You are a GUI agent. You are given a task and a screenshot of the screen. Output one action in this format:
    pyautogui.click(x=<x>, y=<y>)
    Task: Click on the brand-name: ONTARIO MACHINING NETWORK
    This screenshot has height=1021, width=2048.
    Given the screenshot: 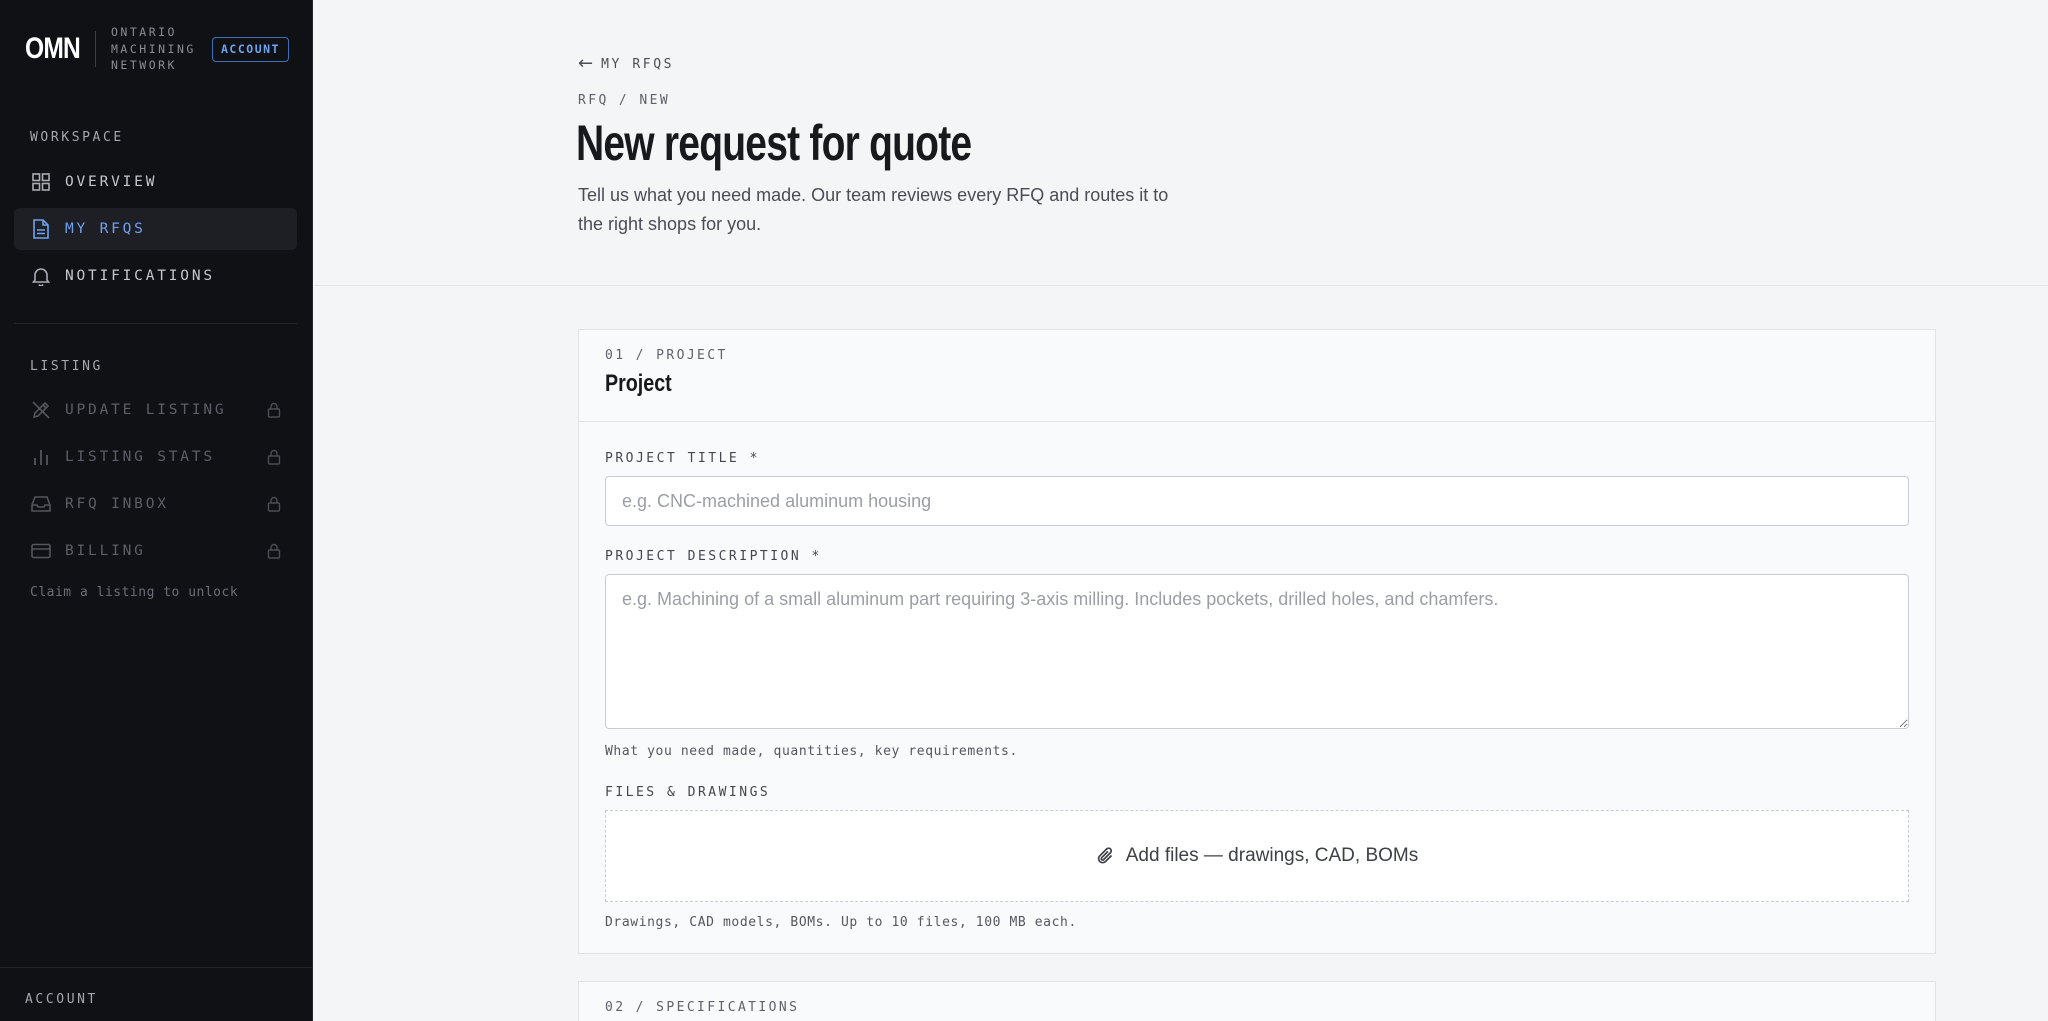 What is the action you would take?
    pyautogui.click(x=159, y=49)
    